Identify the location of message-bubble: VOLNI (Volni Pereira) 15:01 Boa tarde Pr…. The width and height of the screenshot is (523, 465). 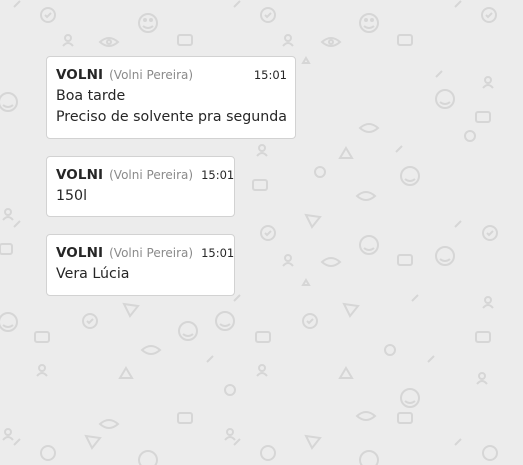
(171, 97).